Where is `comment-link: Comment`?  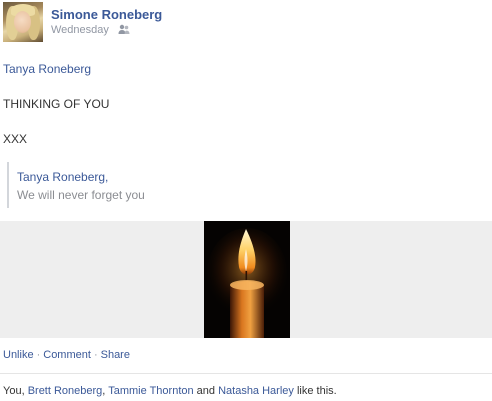
comment-link: Comment is located at coordinates (67, 355).